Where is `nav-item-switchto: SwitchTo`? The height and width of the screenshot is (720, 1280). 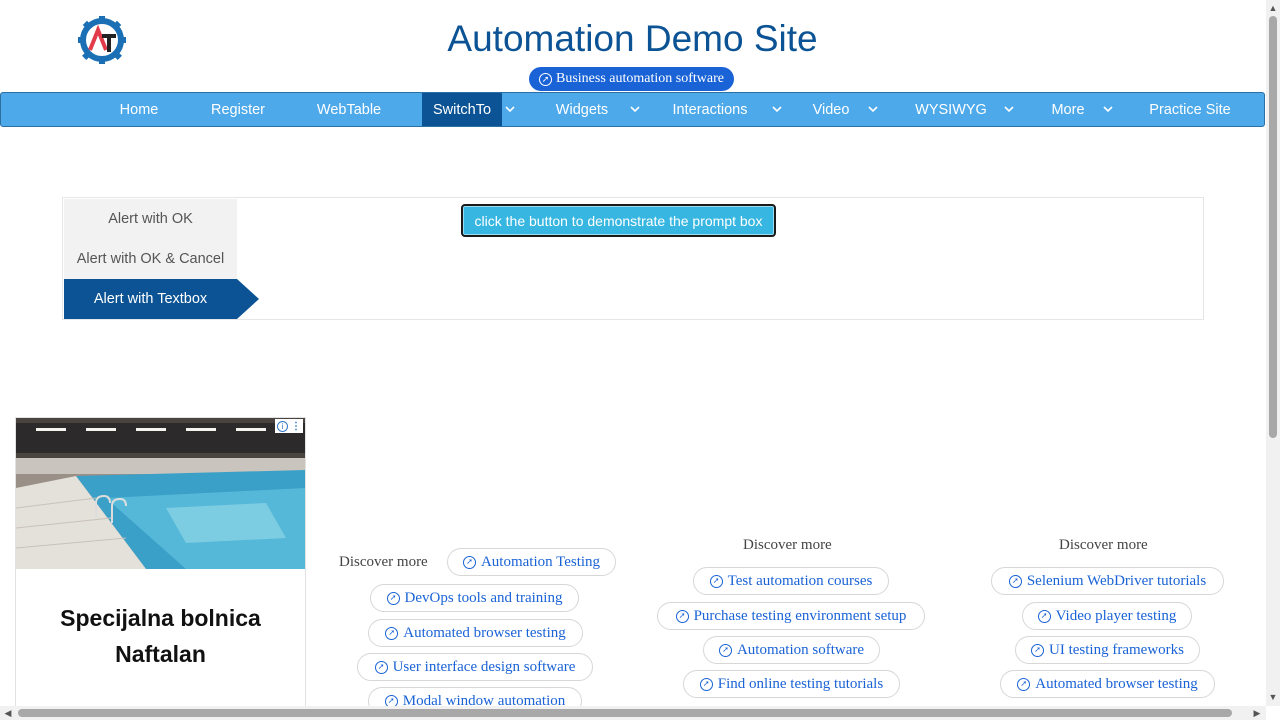 nav-item-switchto: SwitchTo is located at coordinates (462, 109).